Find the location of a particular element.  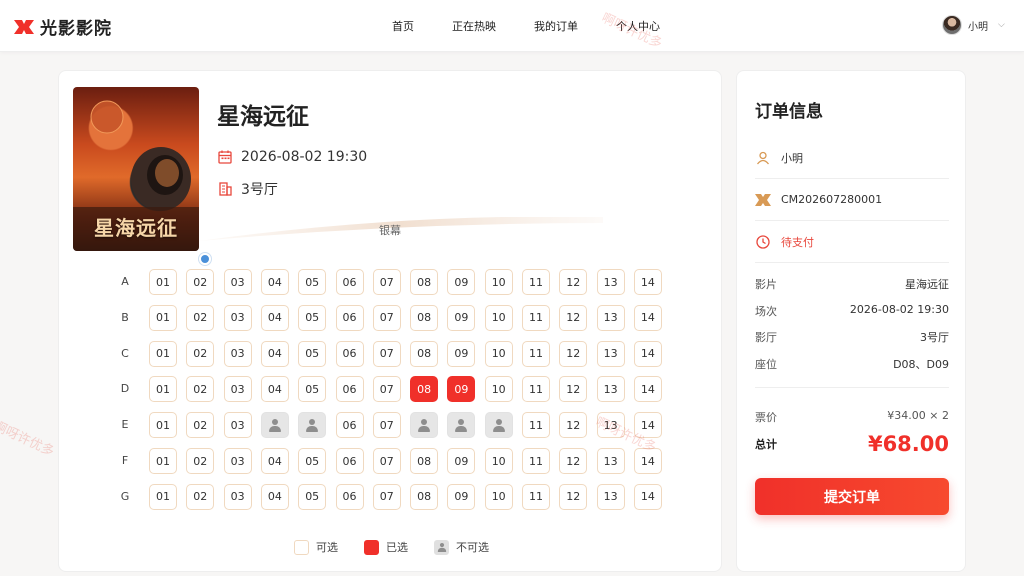

seat-C06: 06 is located at coordinates (349, 353).